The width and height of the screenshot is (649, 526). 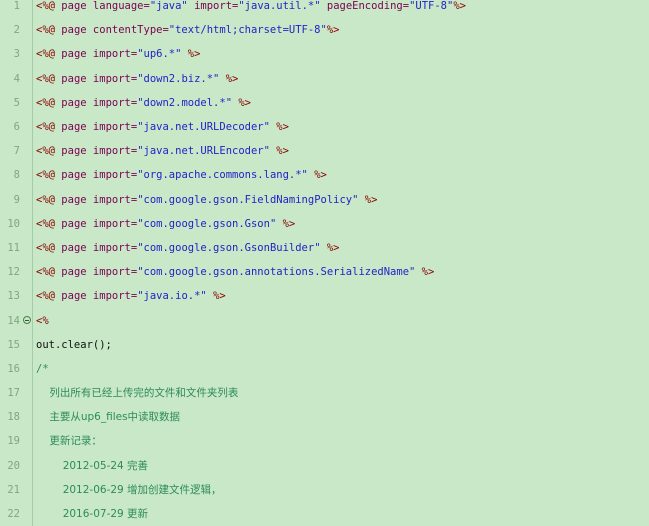 What do you see at coordinates (11, 127) in the screenshot?
I see `line-number: 6` at bounding box center [11, 127].